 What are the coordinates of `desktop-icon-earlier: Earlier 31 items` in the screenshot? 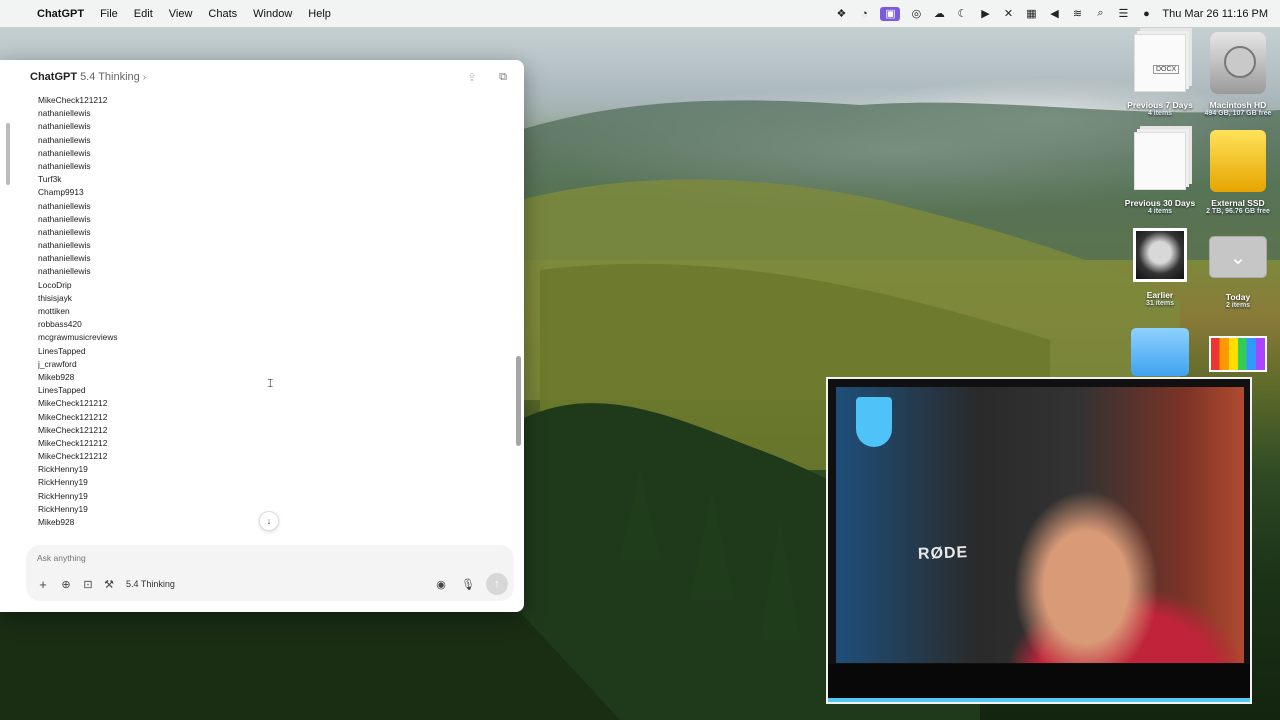 It's located at (1160, 267).